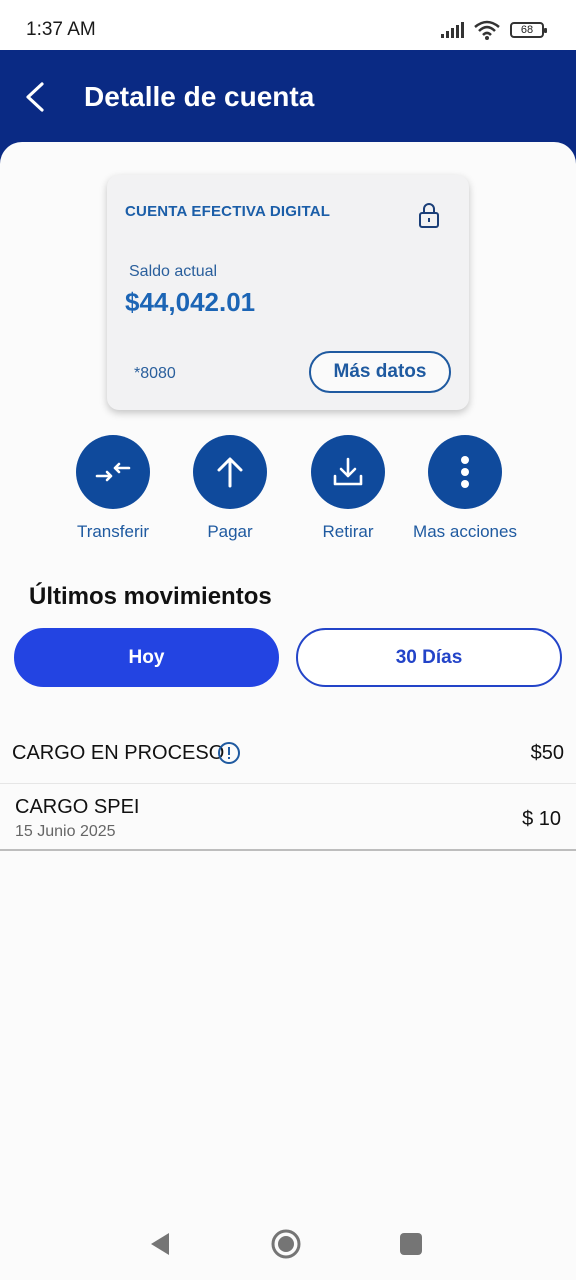 Image resolution: width=576 pixels, height=1280 pixels. I want to click on nav-home-icon, so click(286, 1244).